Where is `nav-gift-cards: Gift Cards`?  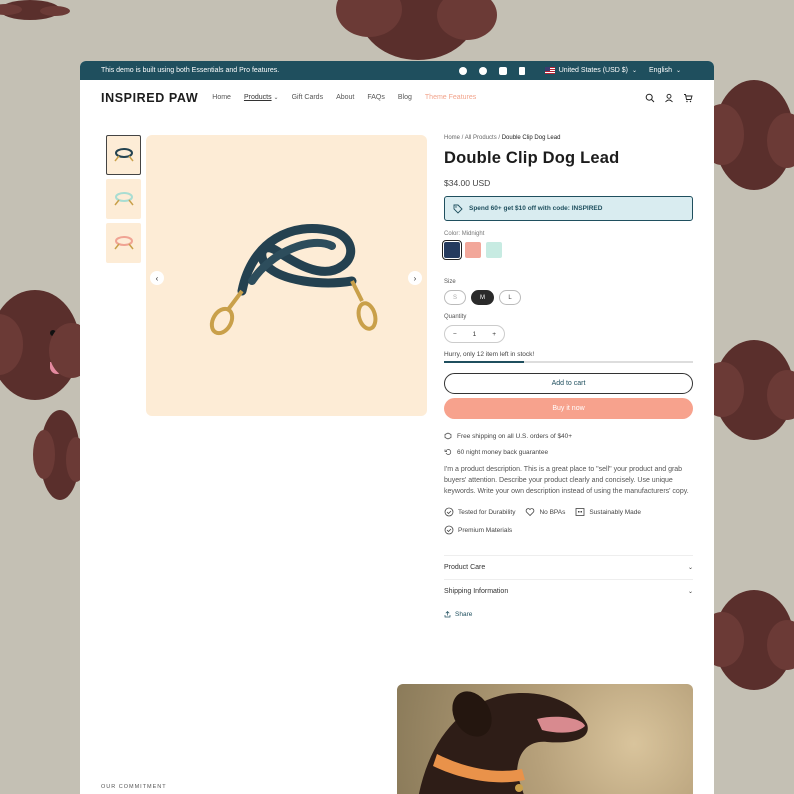
nav-gift-cards: Gift Cards is located at coordinates (308, 97).